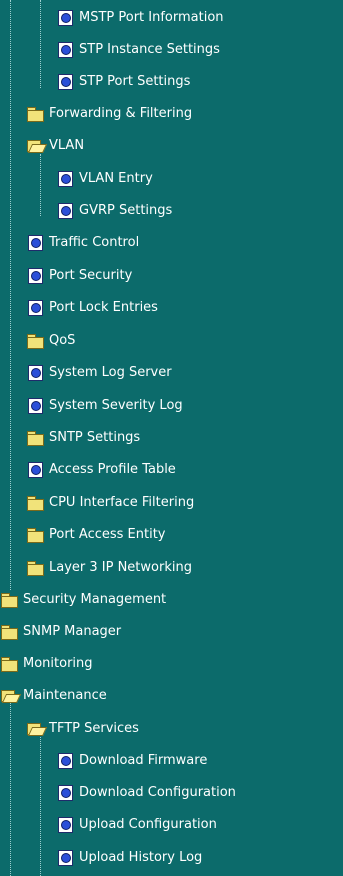  Describe the element at coordinates (95, 437) in the screenshot. I see `tree-item-label: SNTP Settings` at that location.